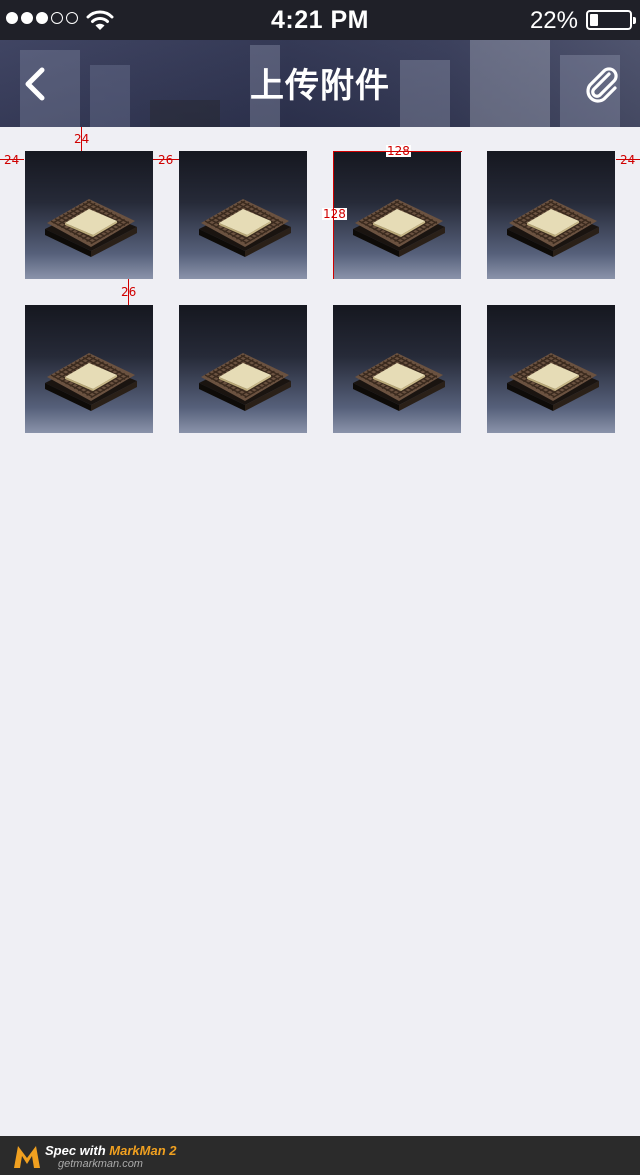 This screenshot has height=1175, width=640. I want to click on status-bar: 4:21 PM 22%, so click(320, 20).